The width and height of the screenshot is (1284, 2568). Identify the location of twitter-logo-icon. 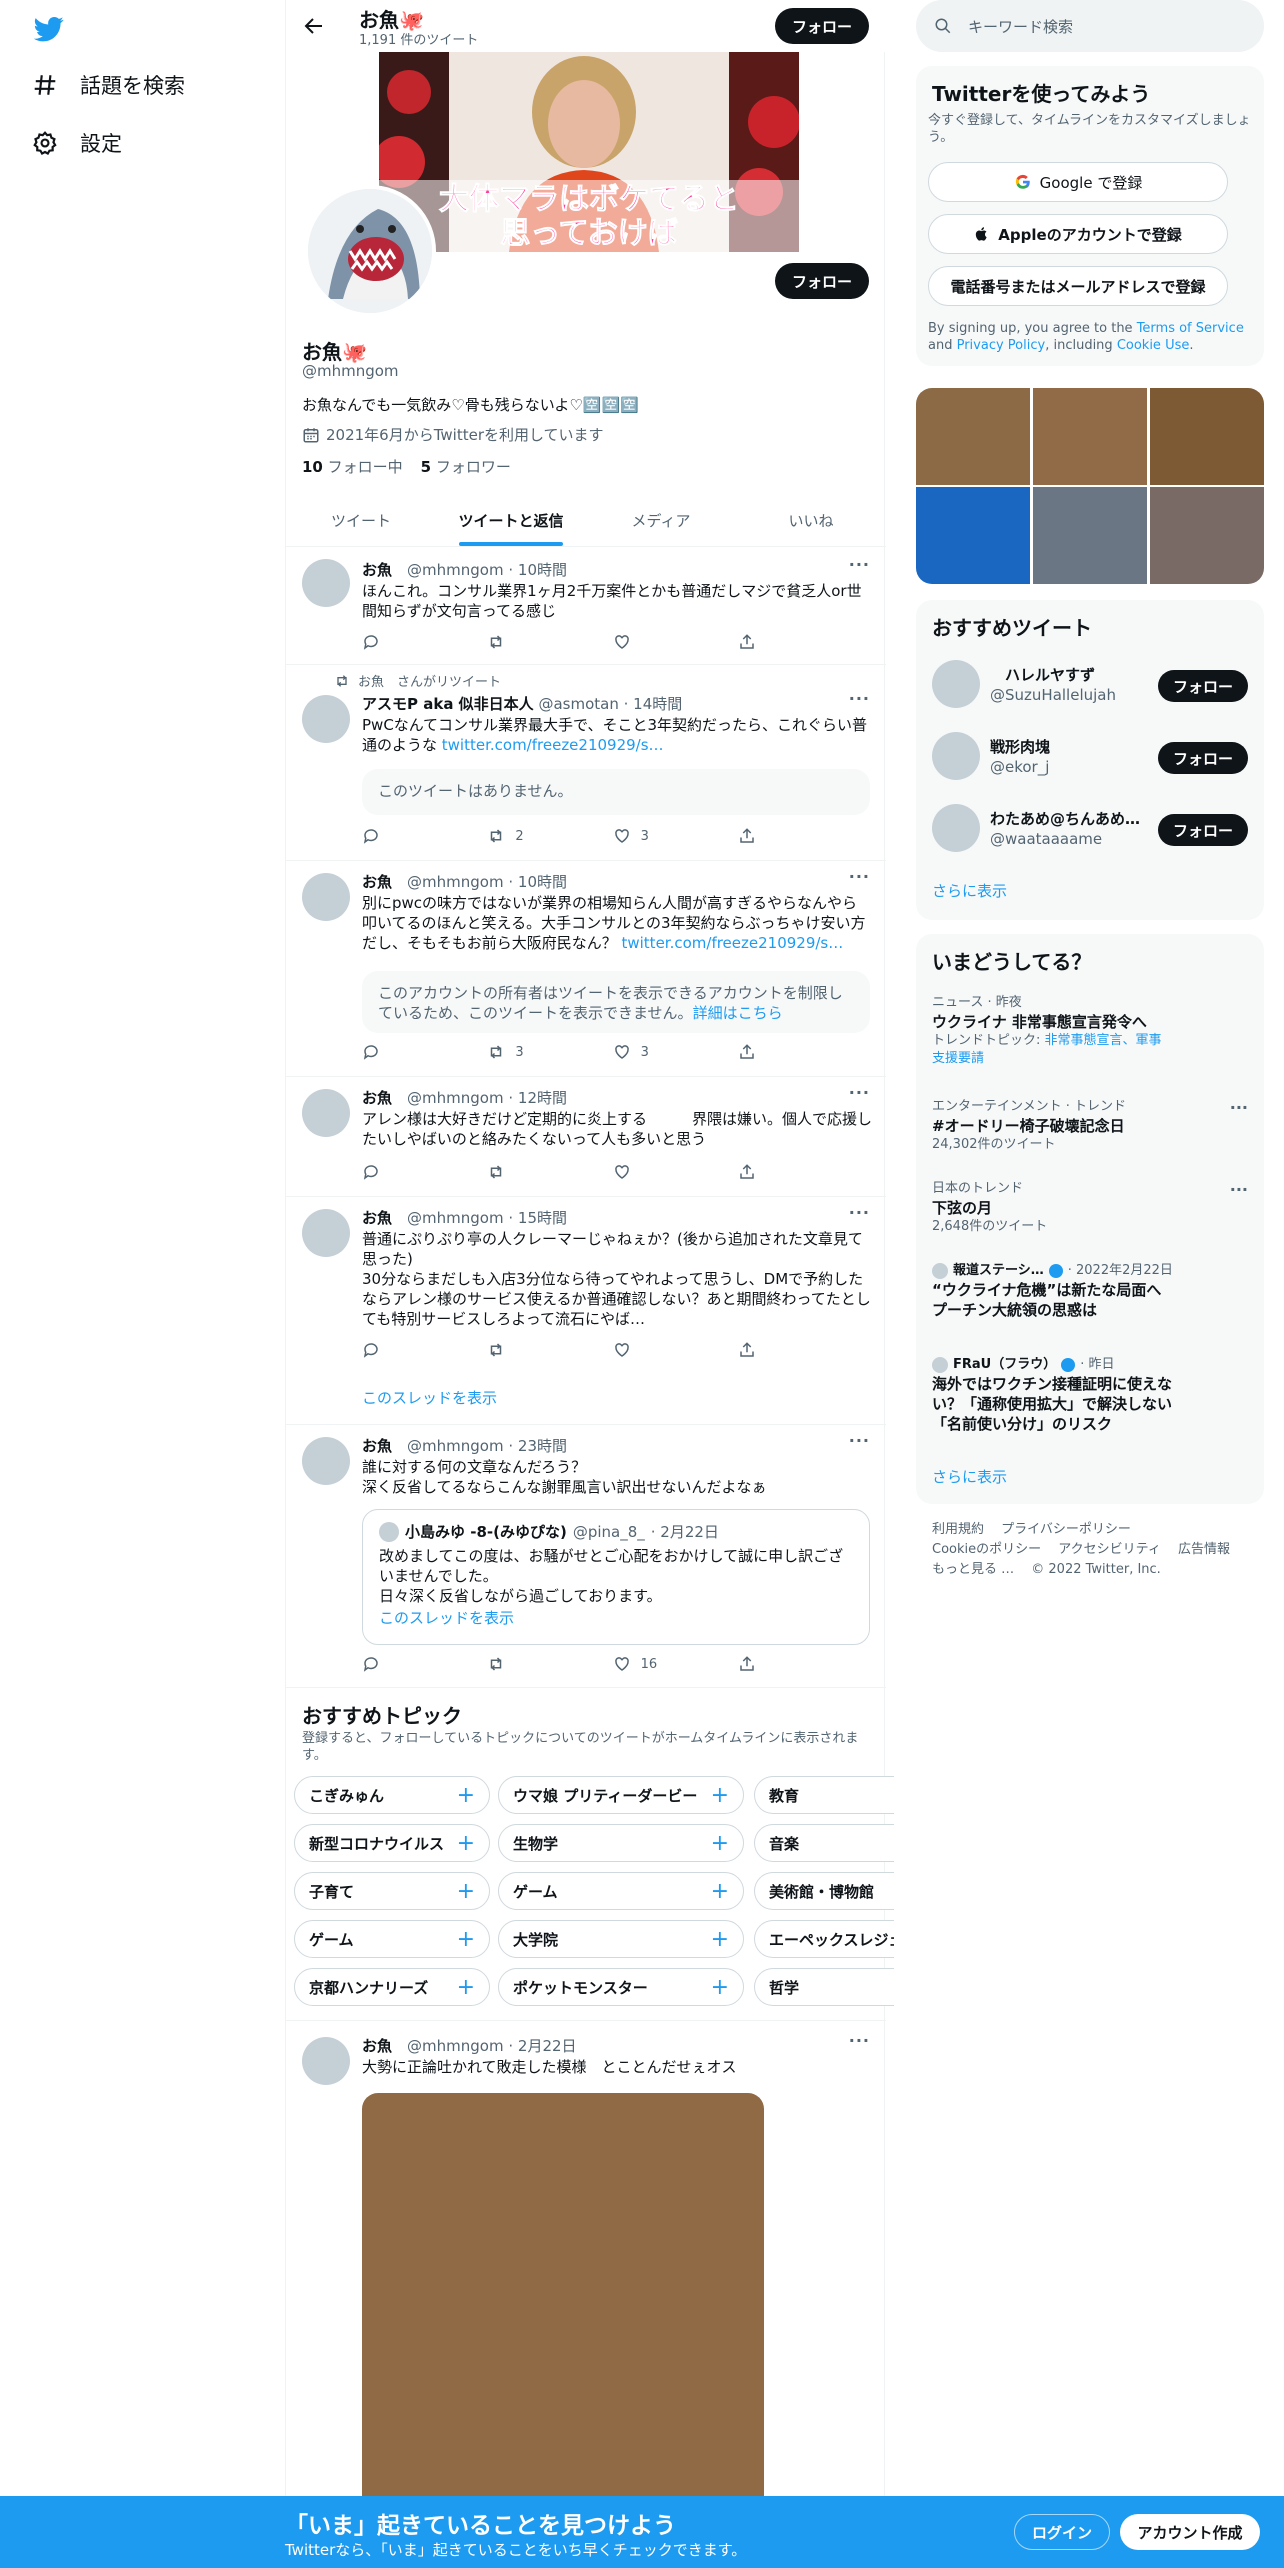
(49, 29).